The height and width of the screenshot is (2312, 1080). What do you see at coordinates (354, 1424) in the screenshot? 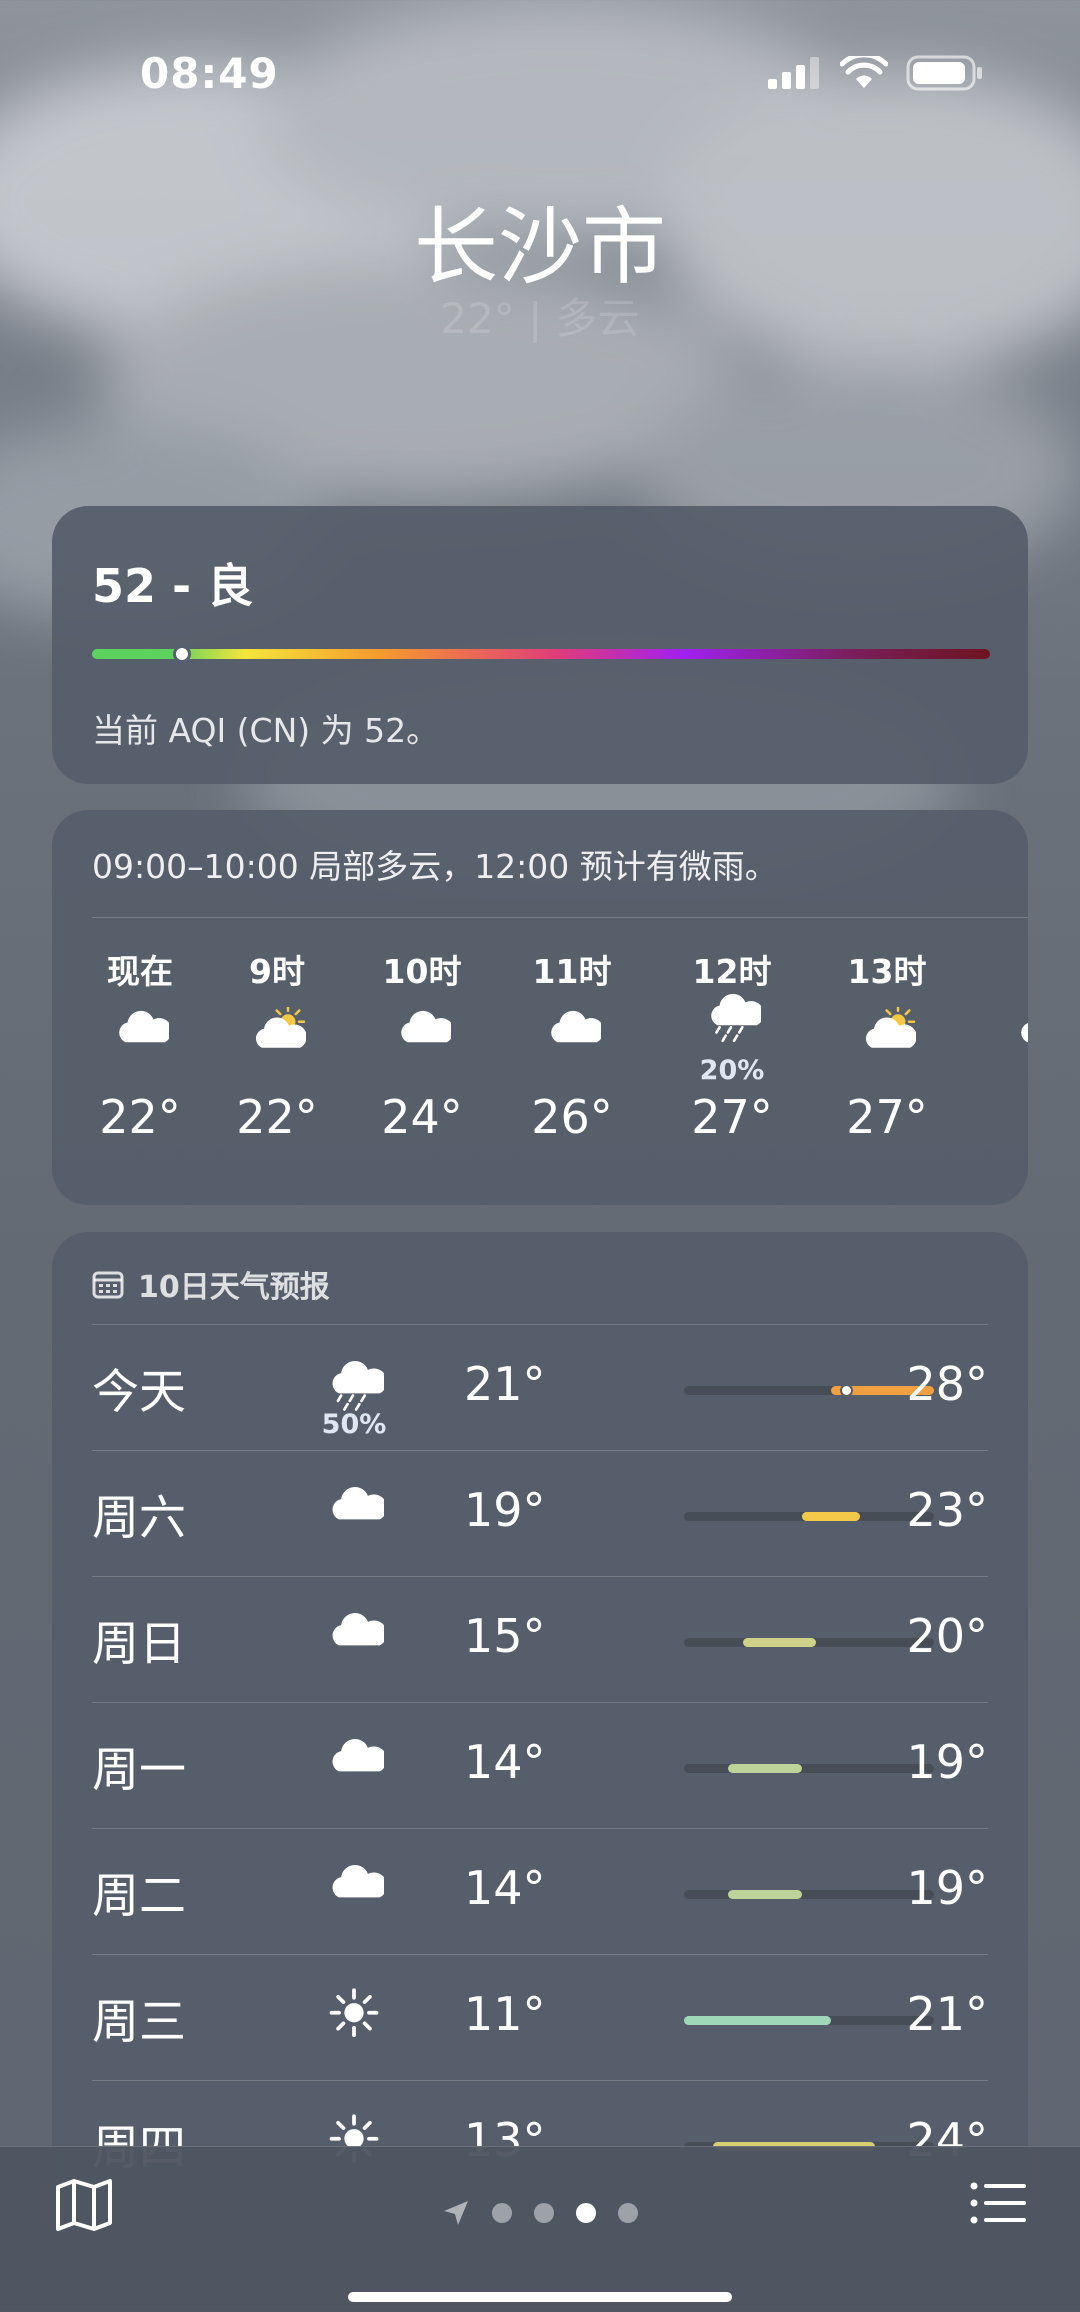
I see `forecast-precip: 50%` at bounding box center [354, 1424].